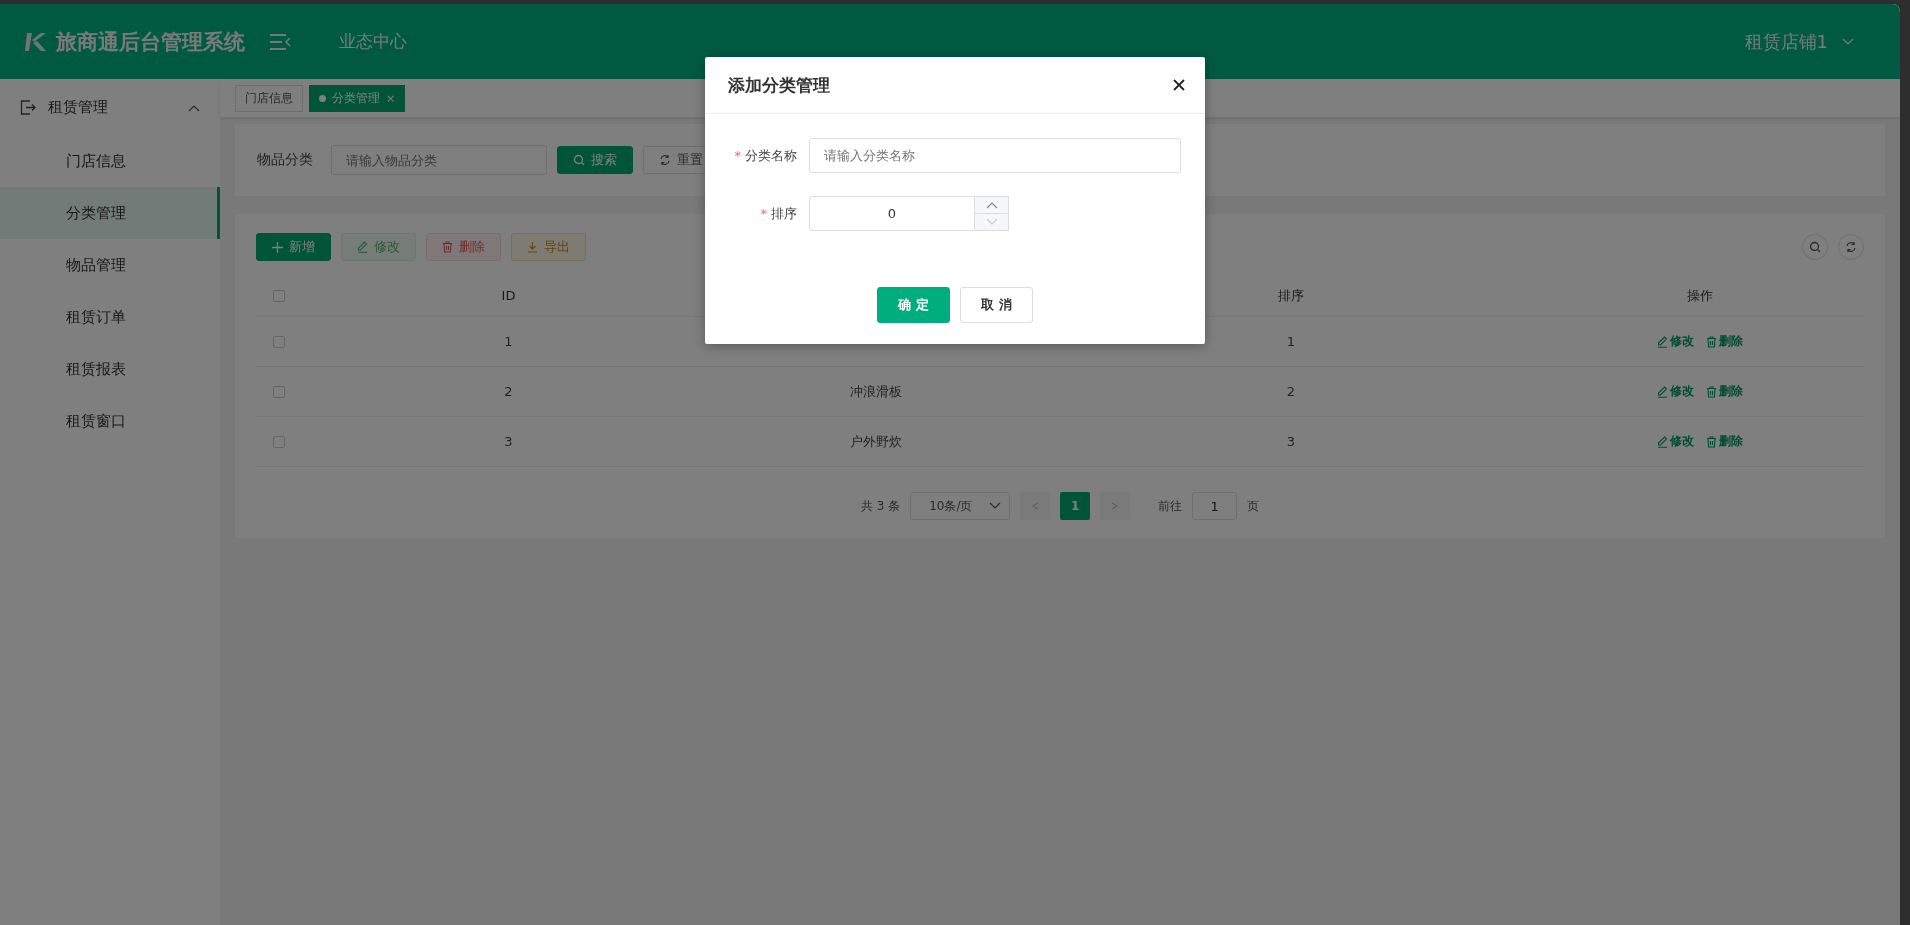 The image size is (1910, 925). Describe the element at coordinates (1170, 506) in the screenshot. I see `goto-label: 前往` at that location.